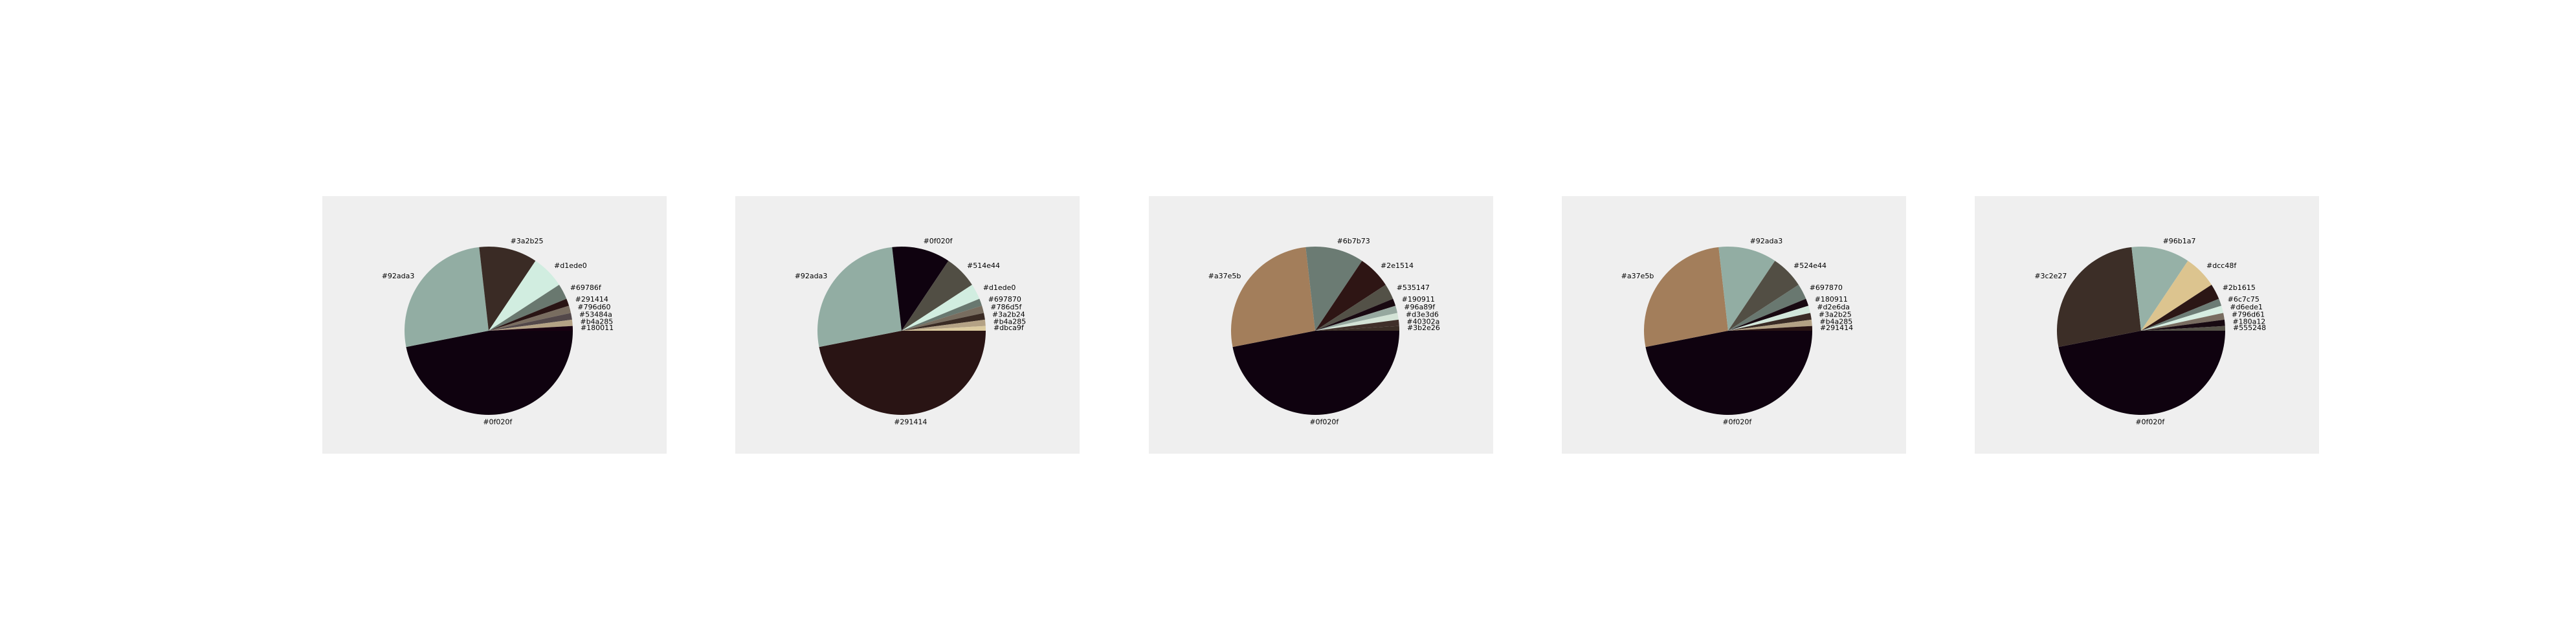  What do you see at coordinates (983, 265) in the screenshot?
I see `pie-slice-label-4: #514e44` at bounding box center [983, 265].